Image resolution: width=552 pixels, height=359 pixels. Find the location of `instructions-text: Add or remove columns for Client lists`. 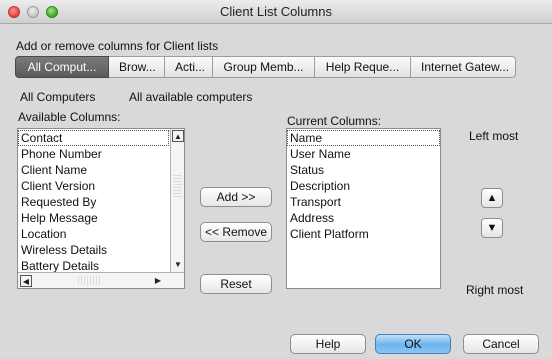

instructions-text: Add or remove columns for Client lists is located at coordinates (117, 46).